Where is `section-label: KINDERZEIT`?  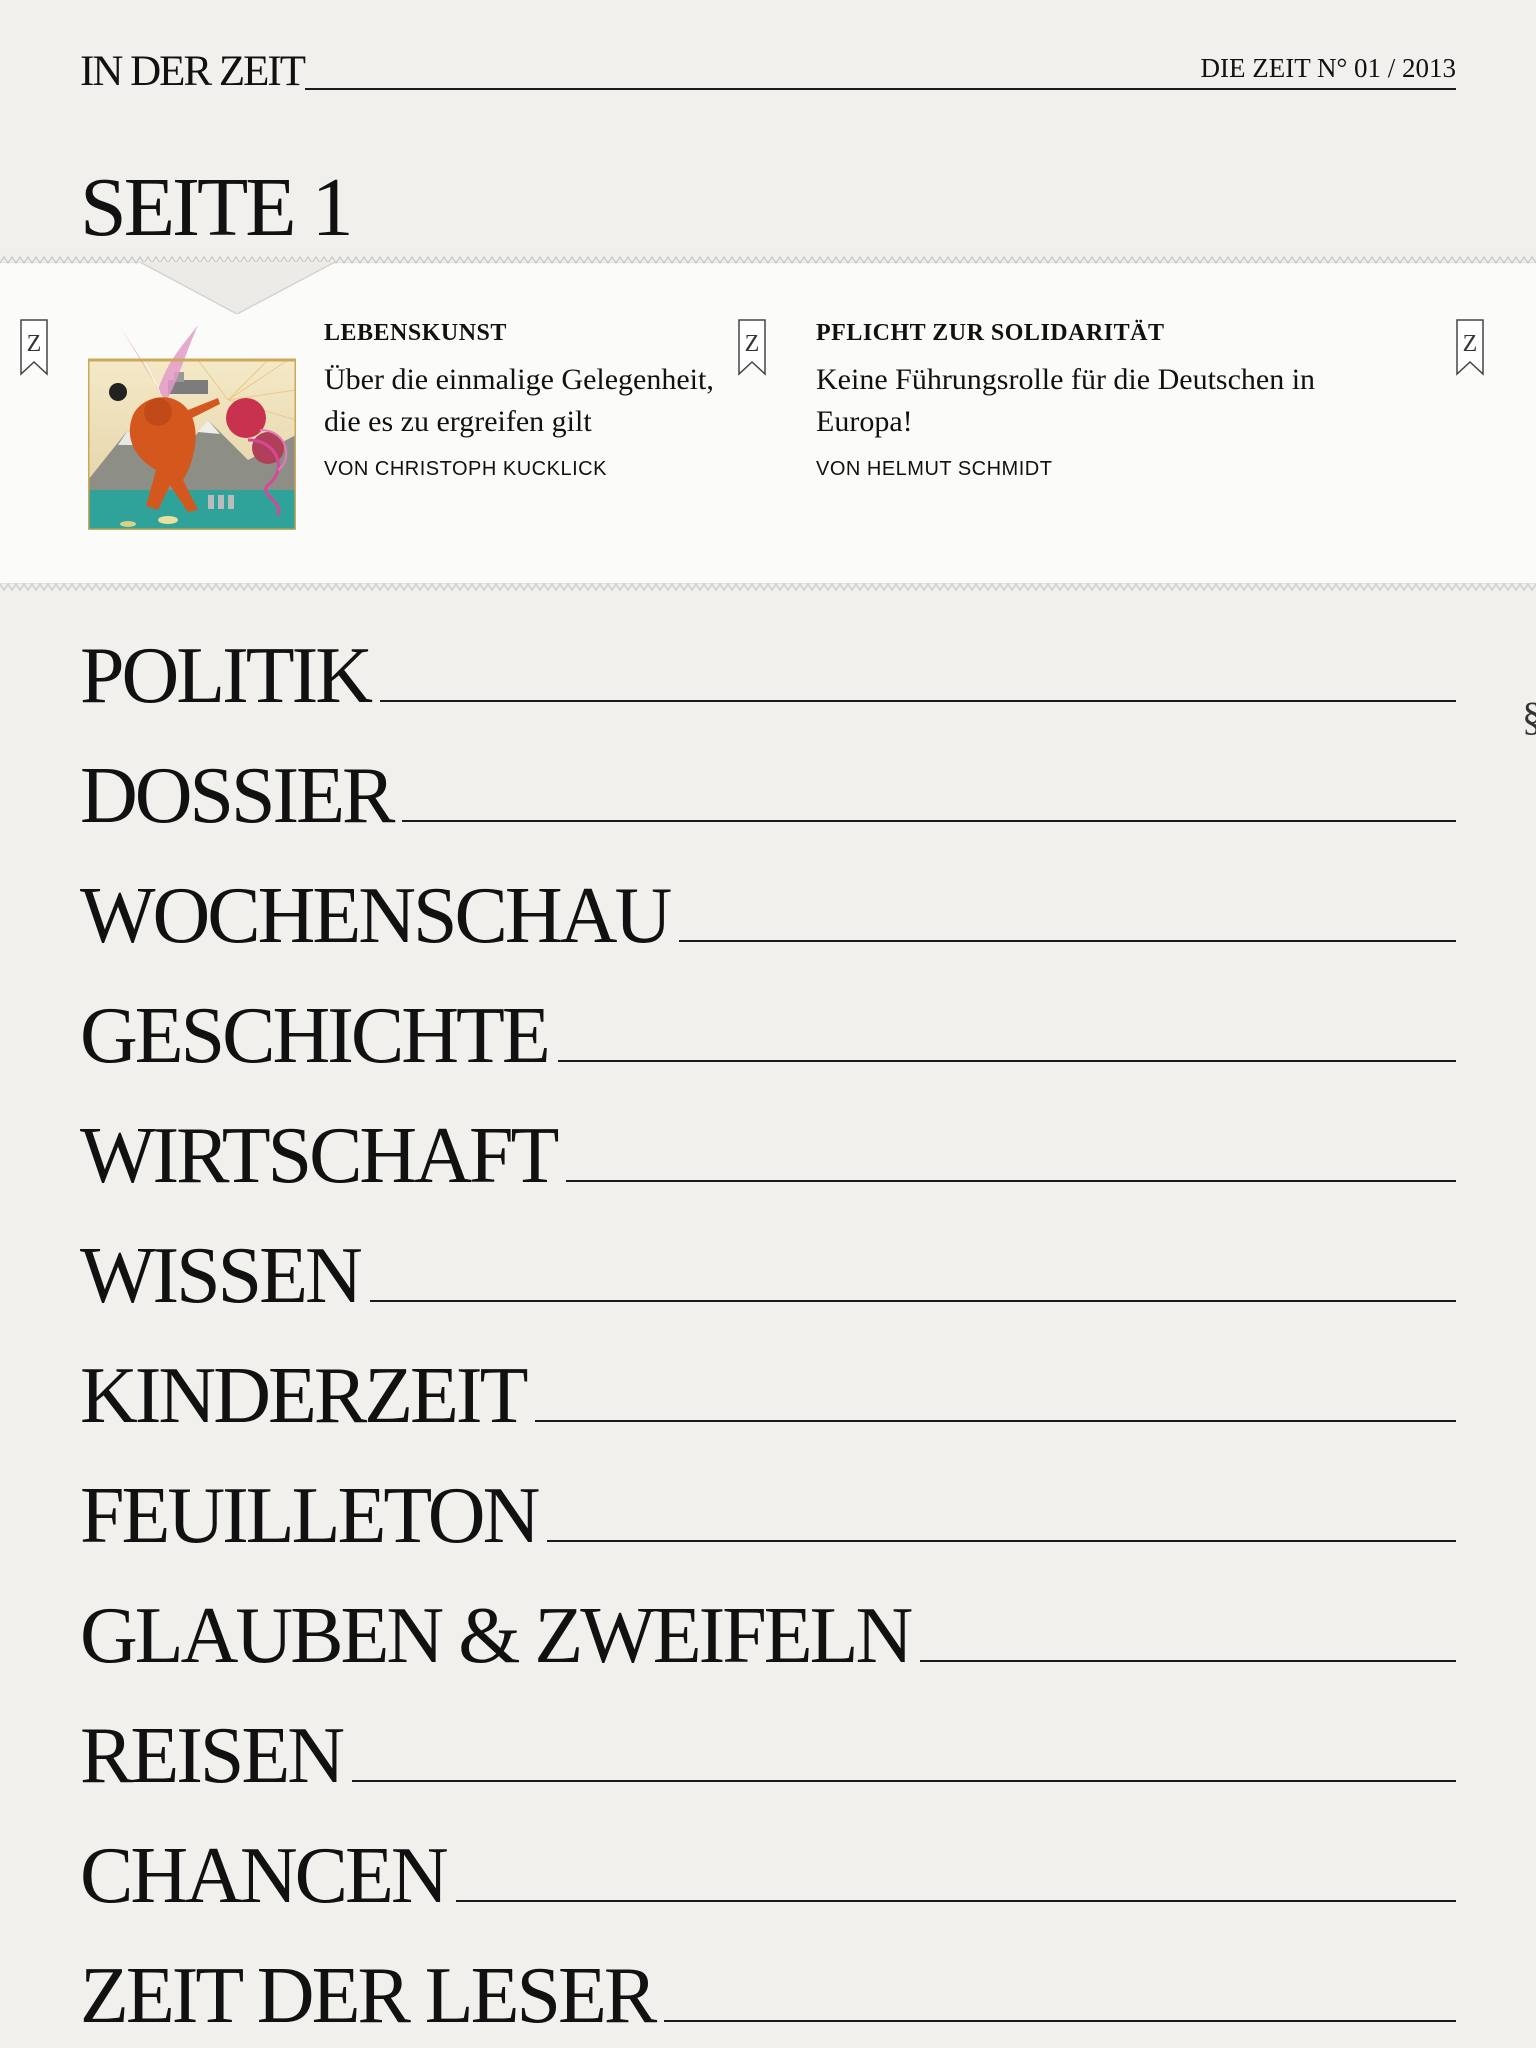 section-label: KINDERZEIT is located at coordinates (304, 1396).